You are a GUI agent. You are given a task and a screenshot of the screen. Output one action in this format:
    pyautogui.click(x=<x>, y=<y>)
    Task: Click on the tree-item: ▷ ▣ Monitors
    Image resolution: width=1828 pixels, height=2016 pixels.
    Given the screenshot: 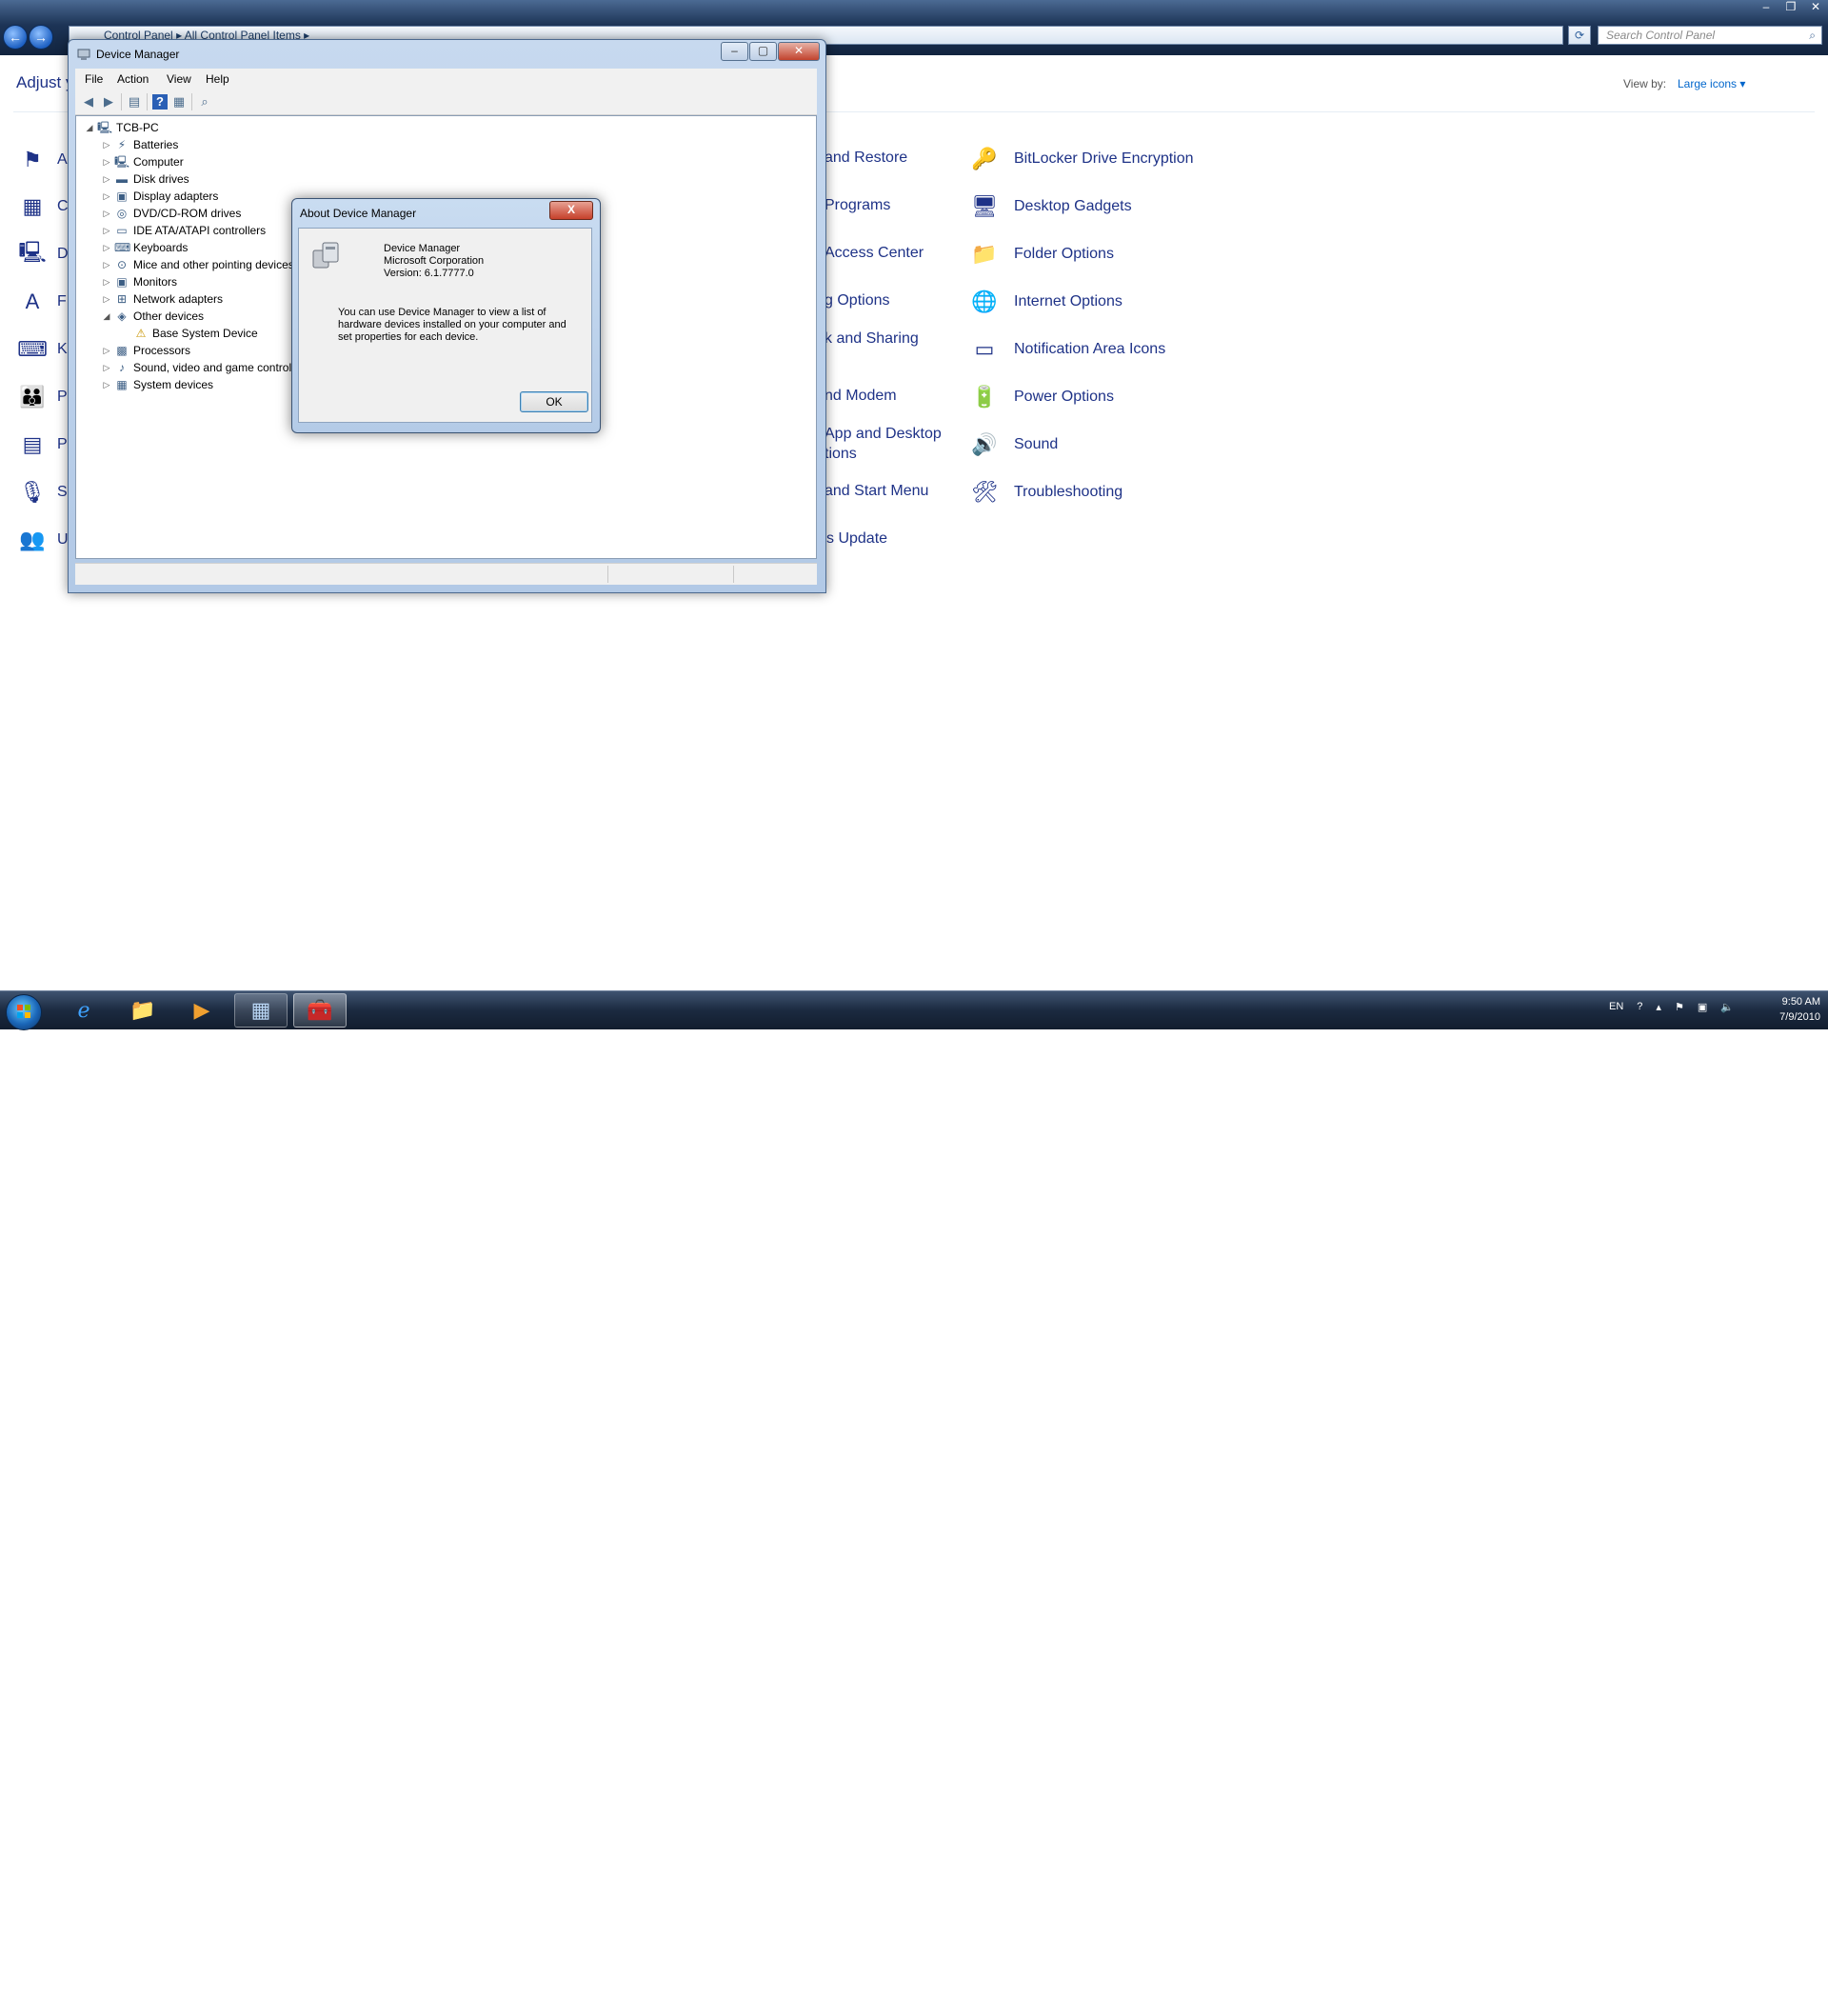 What is the action you would take?
    pyautogui.click(x=205, y=281)
    